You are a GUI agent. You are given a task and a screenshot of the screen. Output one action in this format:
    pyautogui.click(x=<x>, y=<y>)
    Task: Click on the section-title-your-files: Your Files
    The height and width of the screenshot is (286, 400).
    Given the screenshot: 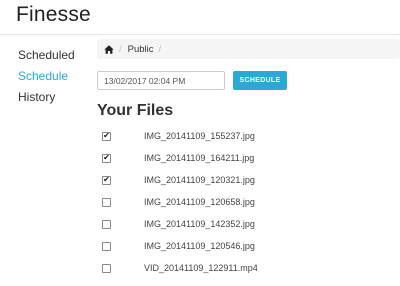 What is the action you would take?
    pyautogui.click(x=135, y=110)
    